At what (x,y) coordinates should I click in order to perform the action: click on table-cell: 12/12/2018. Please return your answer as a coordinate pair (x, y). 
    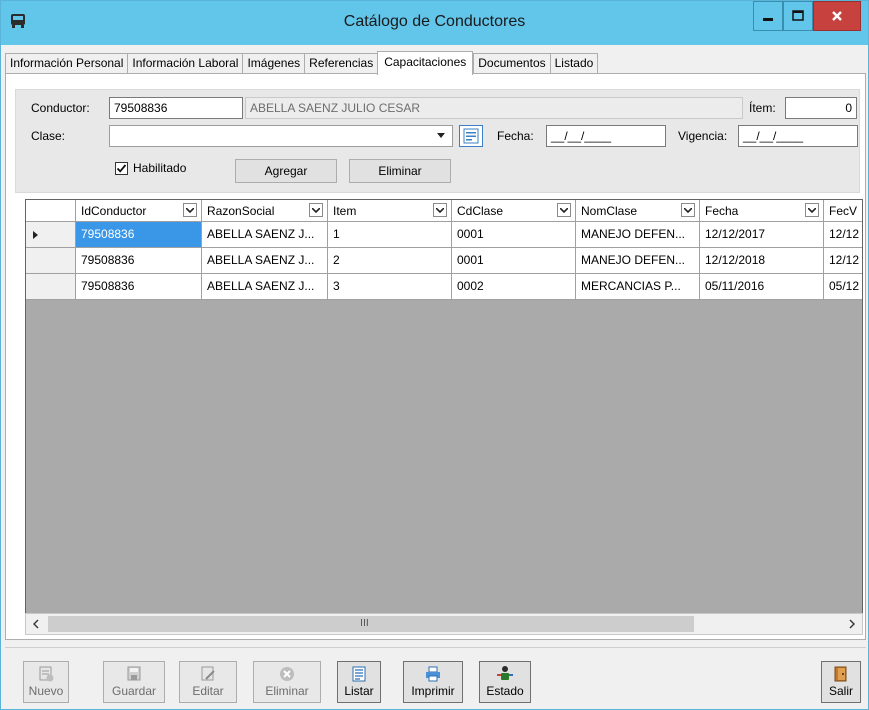
    Looking at the image, I should click on (762, 261).